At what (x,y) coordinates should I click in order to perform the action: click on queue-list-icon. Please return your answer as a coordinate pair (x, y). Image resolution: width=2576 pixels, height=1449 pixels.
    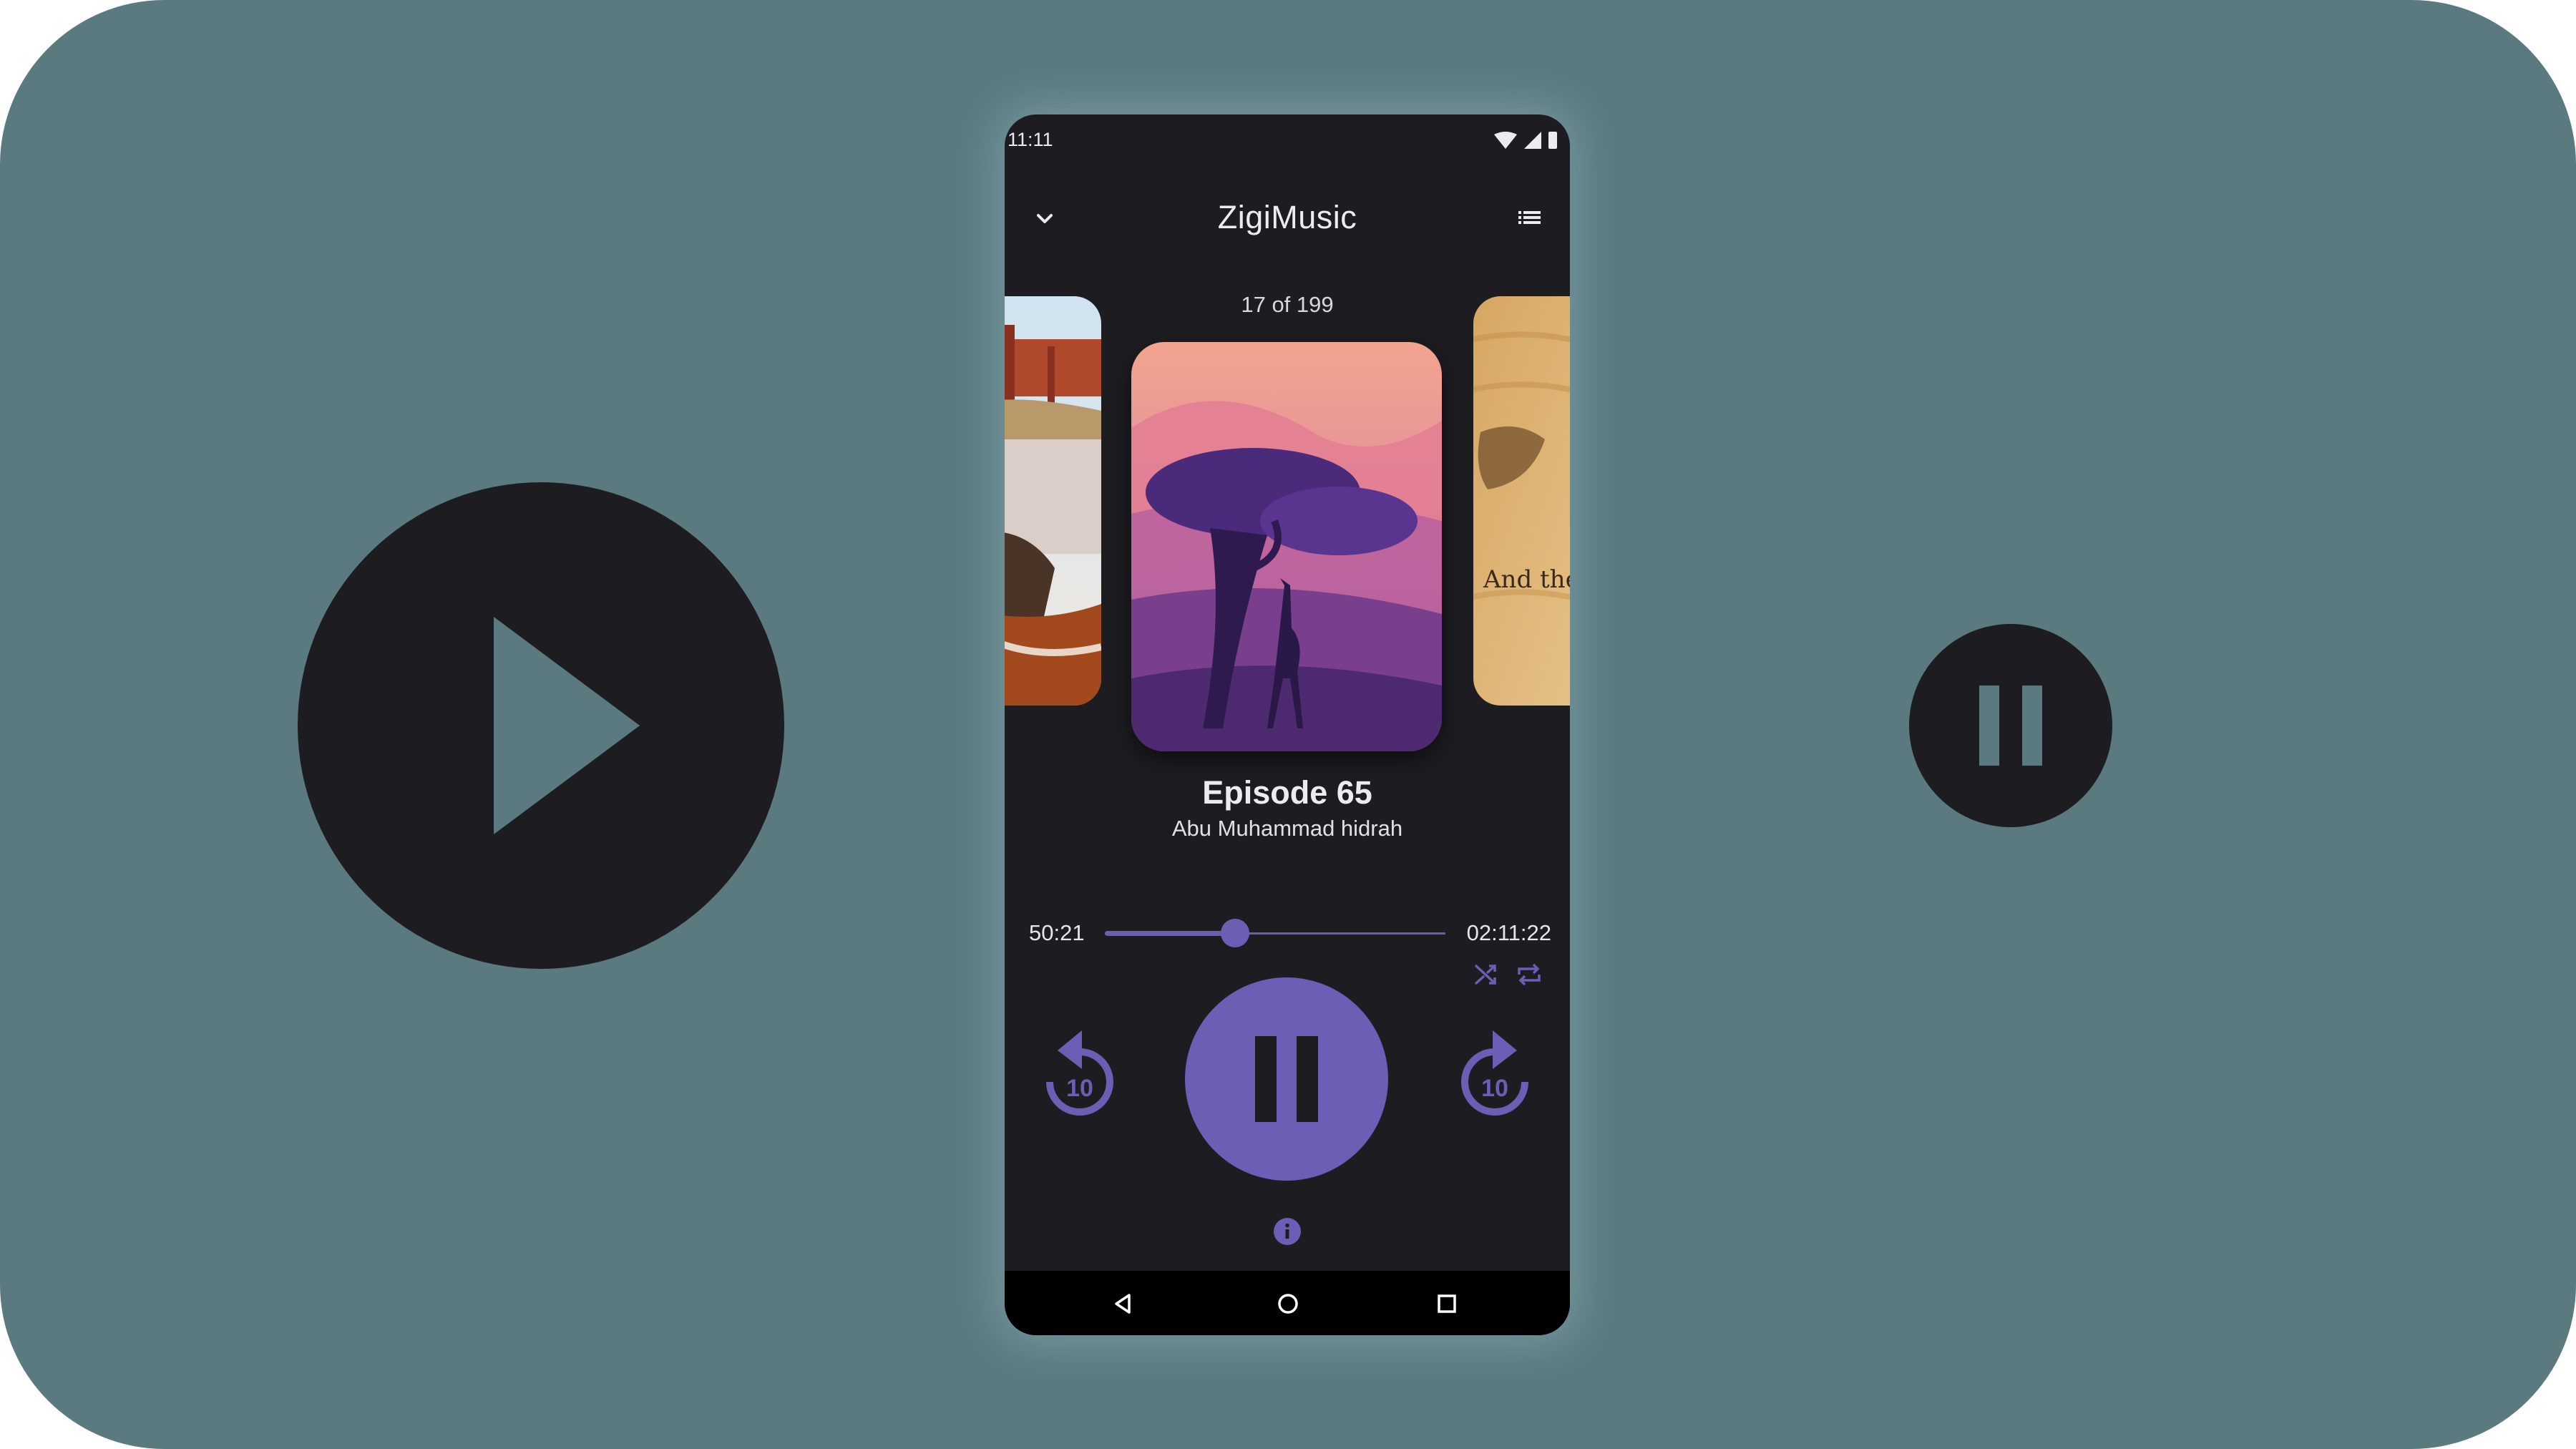
    Looking at the image, I should click on (1529, 217).